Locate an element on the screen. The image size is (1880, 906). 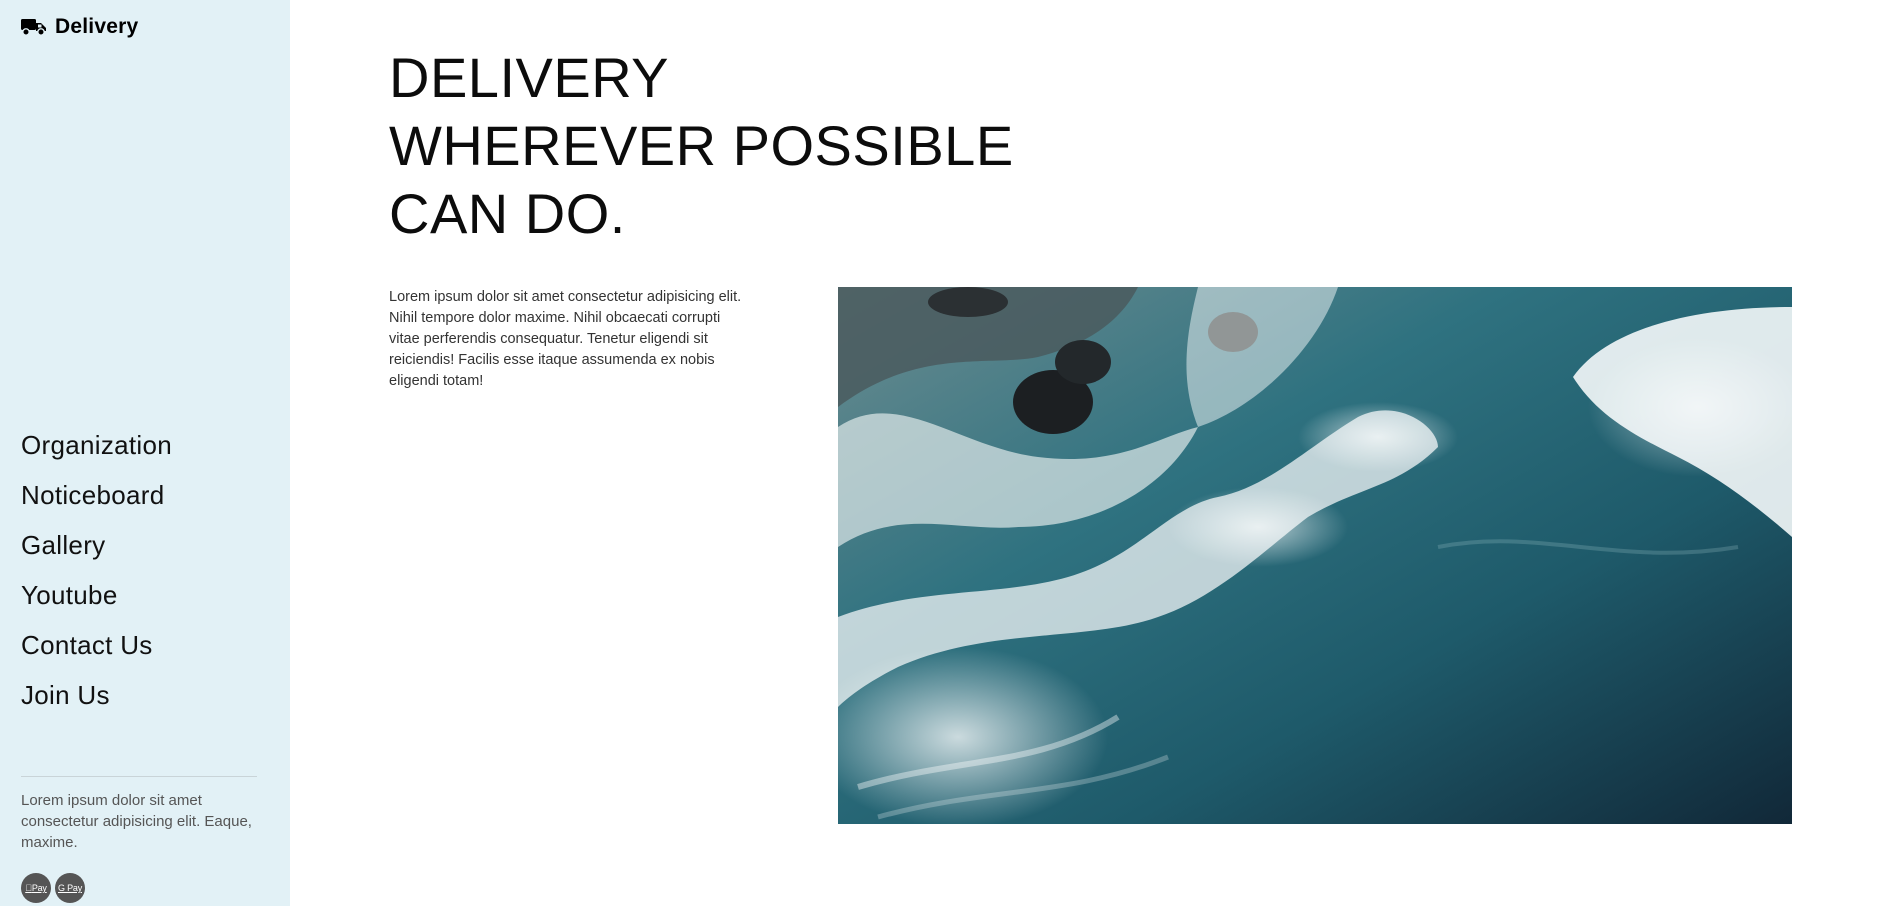
hero-headline: DELIVERY WHEREVER POSSIBLE CAN DO. is located at coordinates (701, 146).